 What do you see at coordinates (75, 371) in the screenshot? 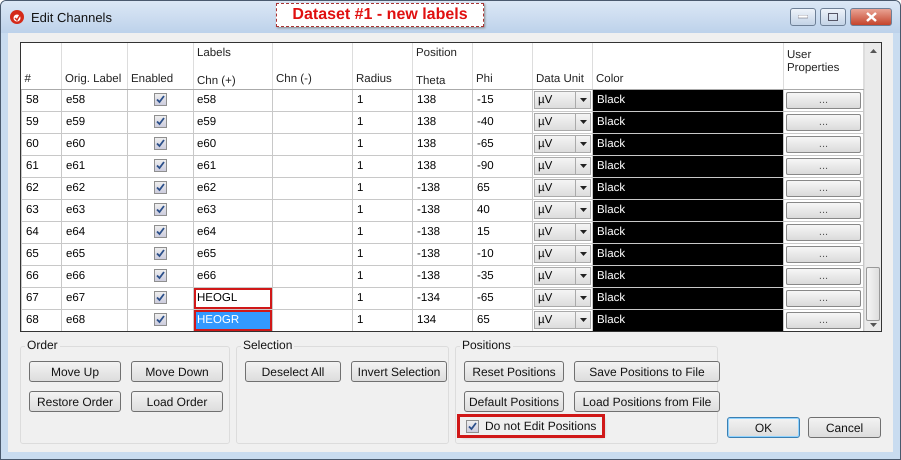
I see `action-button: Move Up` at bounding box center [75, 371].